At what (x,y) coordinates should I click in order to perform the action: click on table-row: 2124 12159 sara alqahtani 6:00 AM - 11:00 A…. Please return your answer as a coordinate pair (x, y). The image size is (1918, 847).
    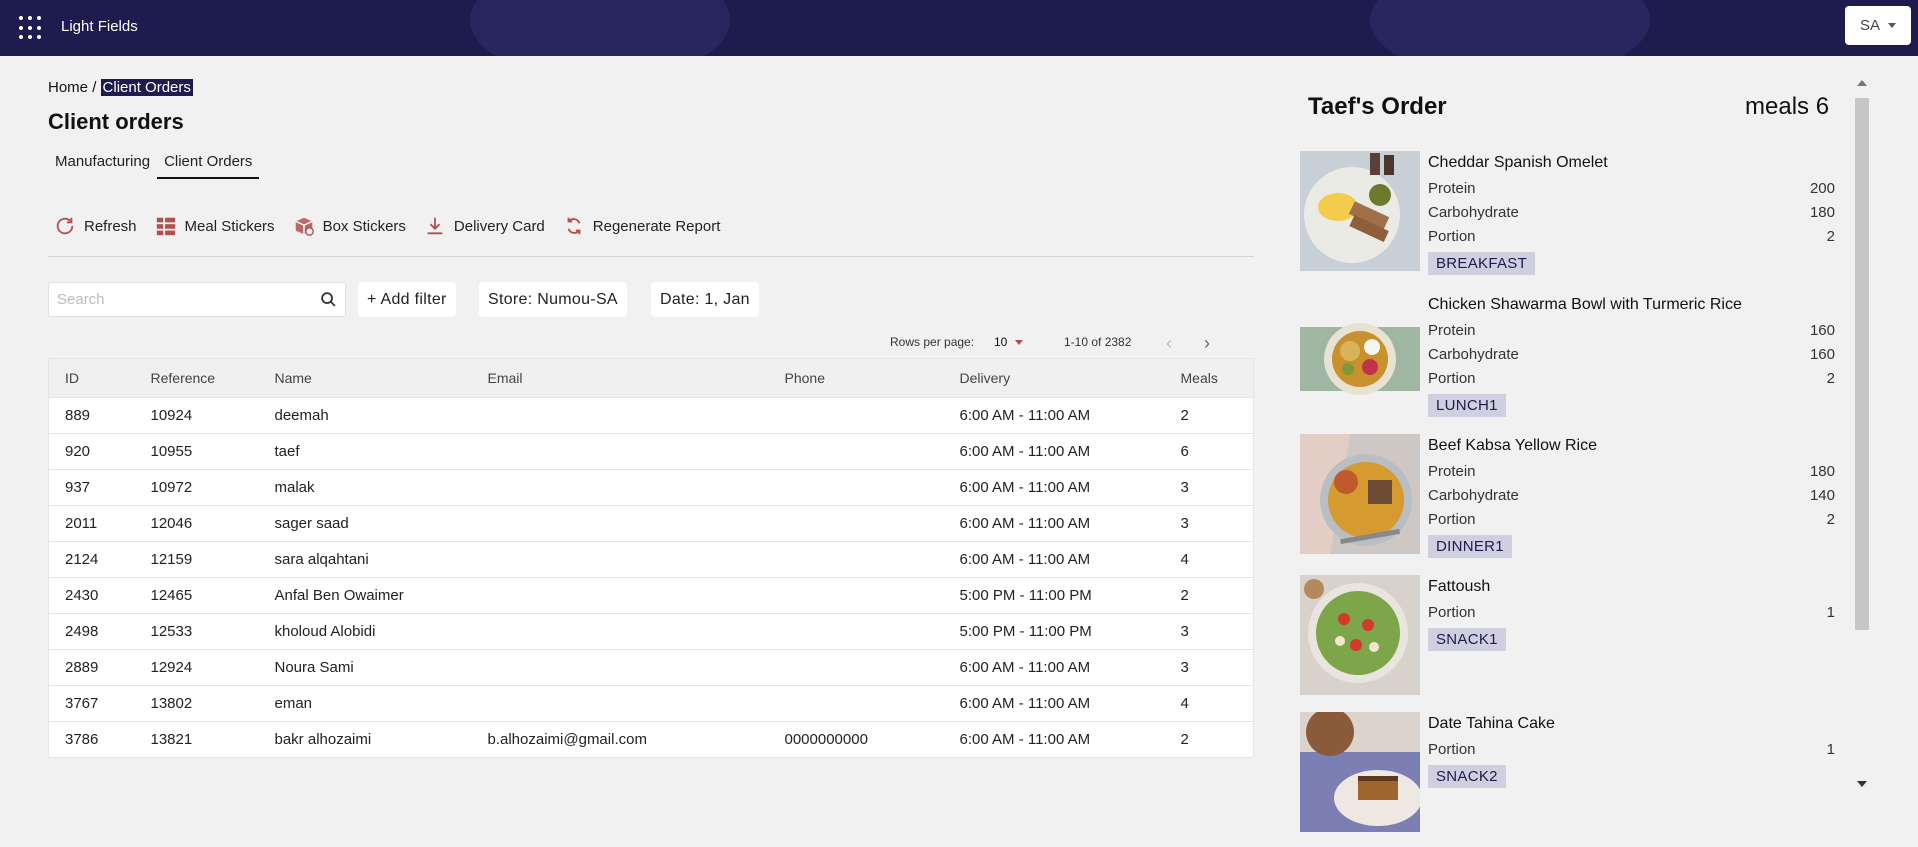
    Looking at the image, I should click on (651, 559).